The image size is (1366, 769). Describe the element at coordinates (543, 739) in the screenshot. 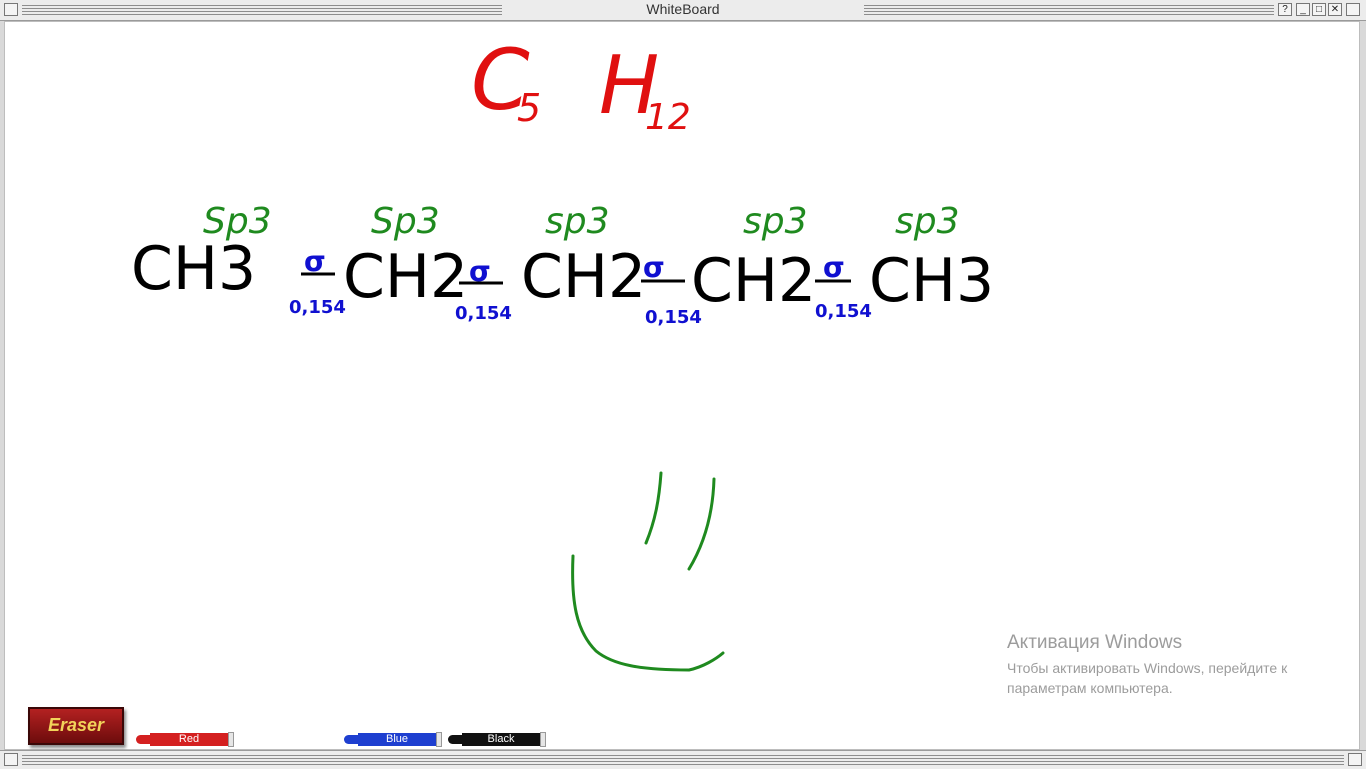

I see `marker-cap-black` at that location.